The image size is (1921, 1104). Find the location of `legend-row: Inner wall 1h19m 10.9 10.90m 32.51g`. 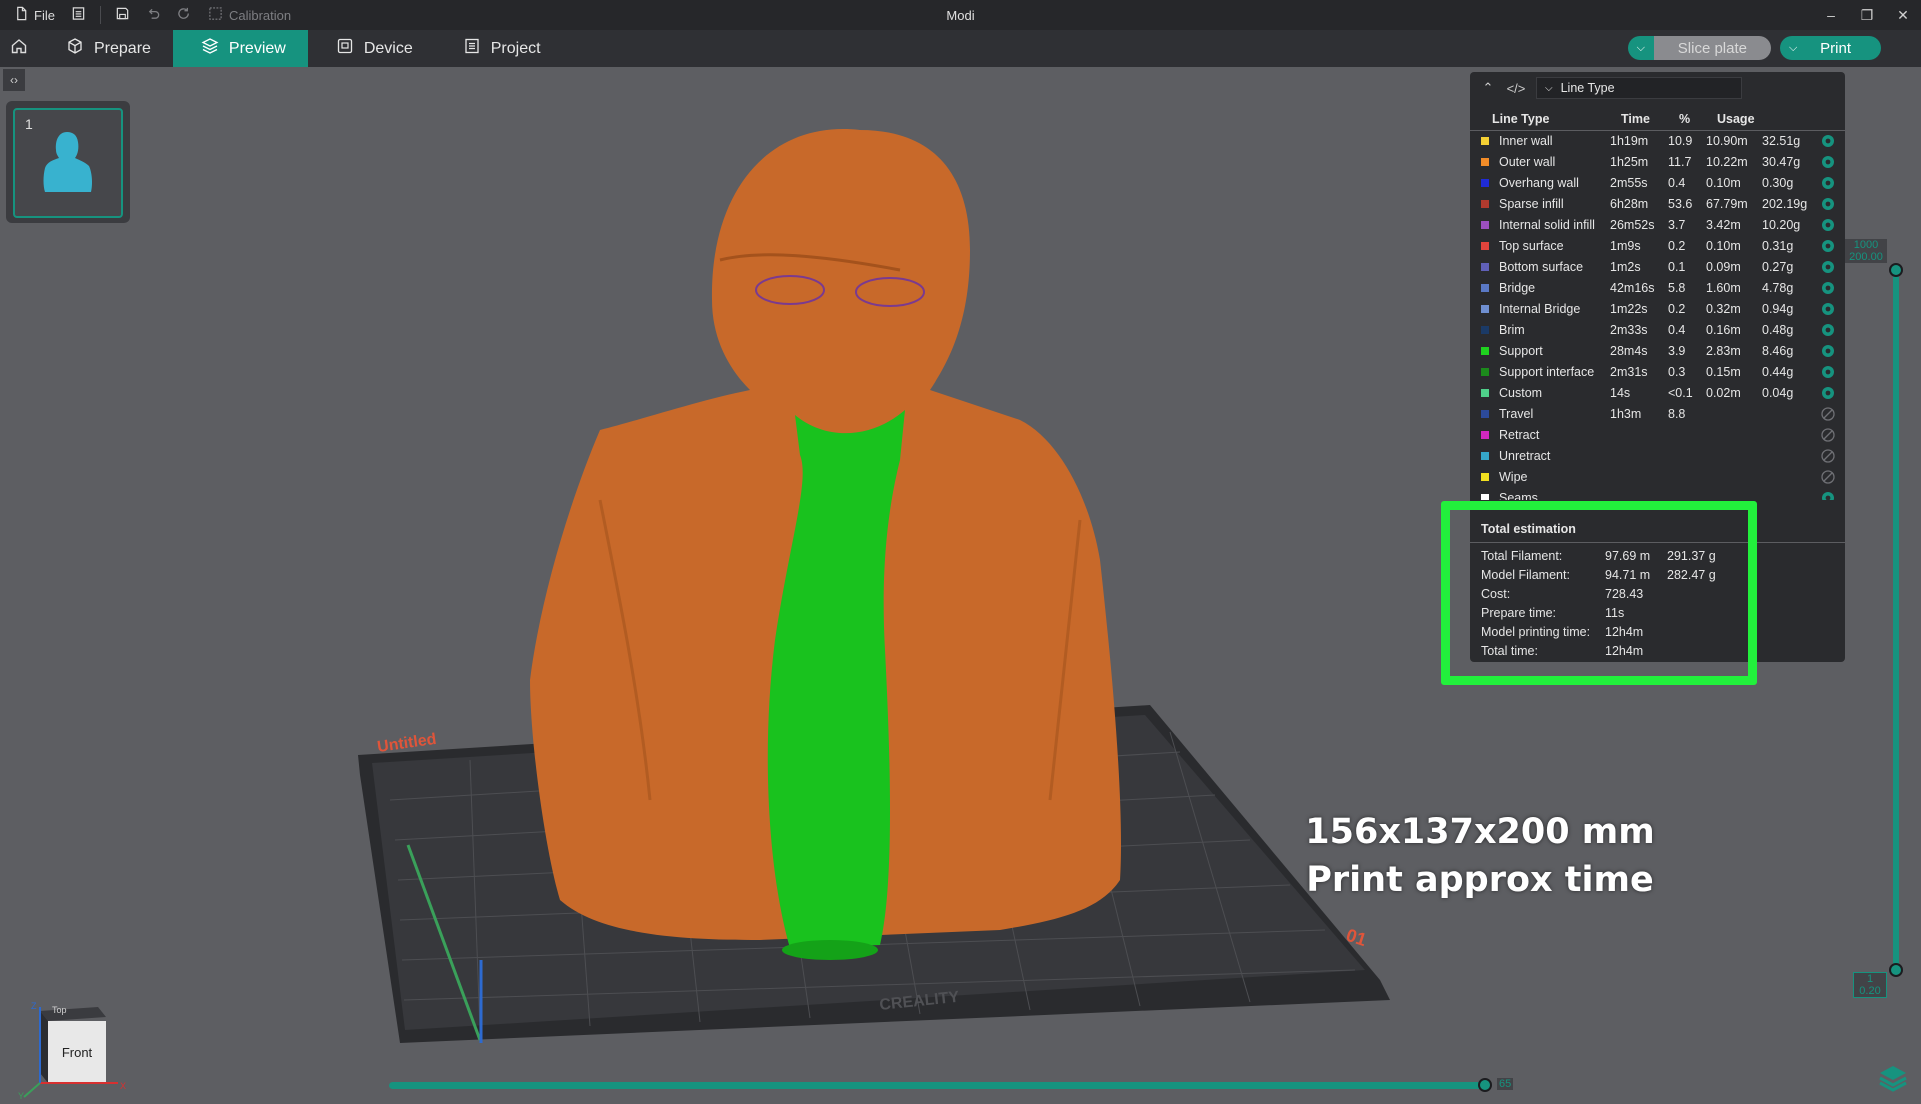

legend-row: Inner wall 1h19m 10.9 10.90m 32.51g is located at coordinates (1657, 140).